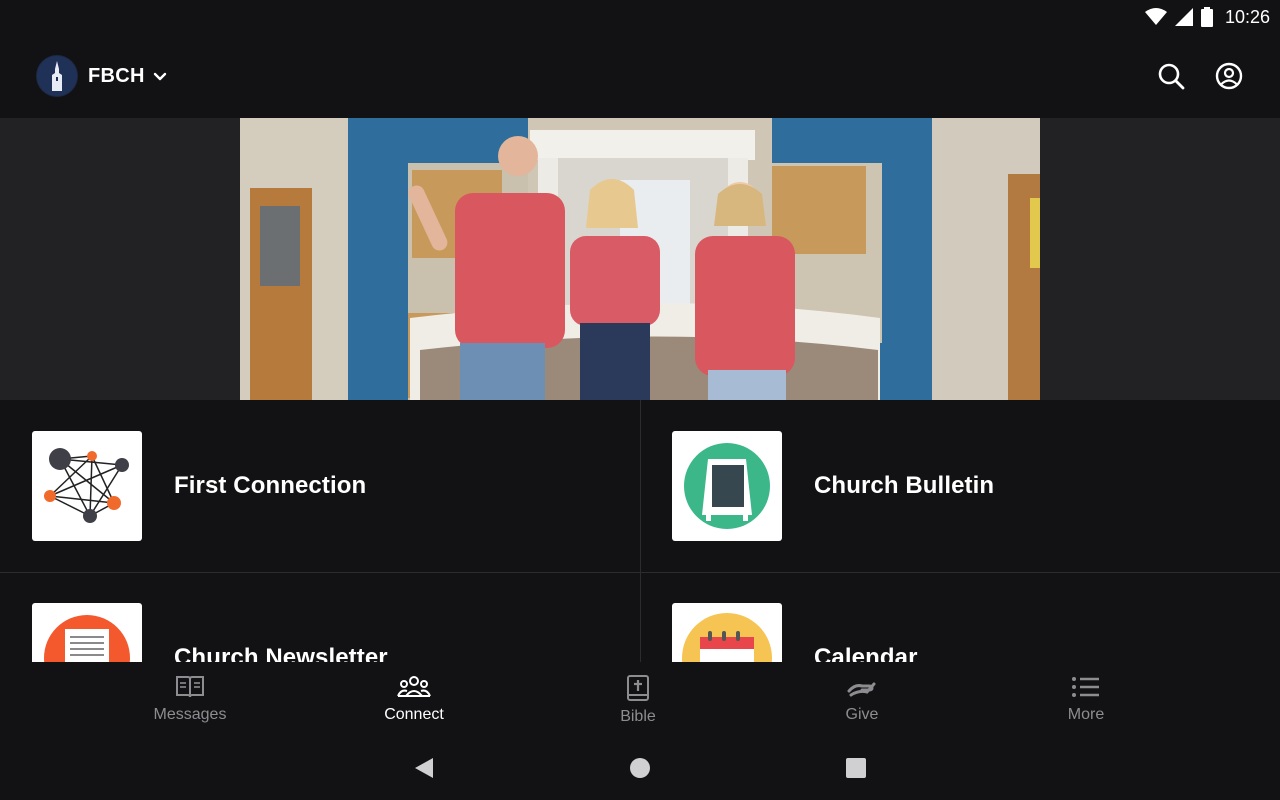  What do you see at coordinates (190, 714) in the screenshot?
I see `nav-label: Messages` at bounding box center [190, 714].